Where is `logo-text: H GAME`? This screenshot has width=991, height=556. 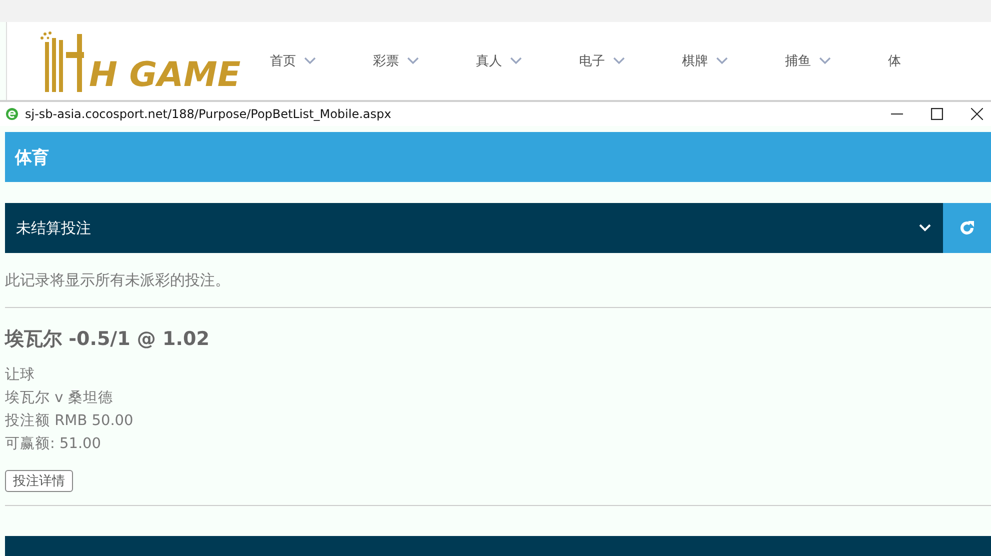
logo-text: H GAME is located at coordinates (165, 75).